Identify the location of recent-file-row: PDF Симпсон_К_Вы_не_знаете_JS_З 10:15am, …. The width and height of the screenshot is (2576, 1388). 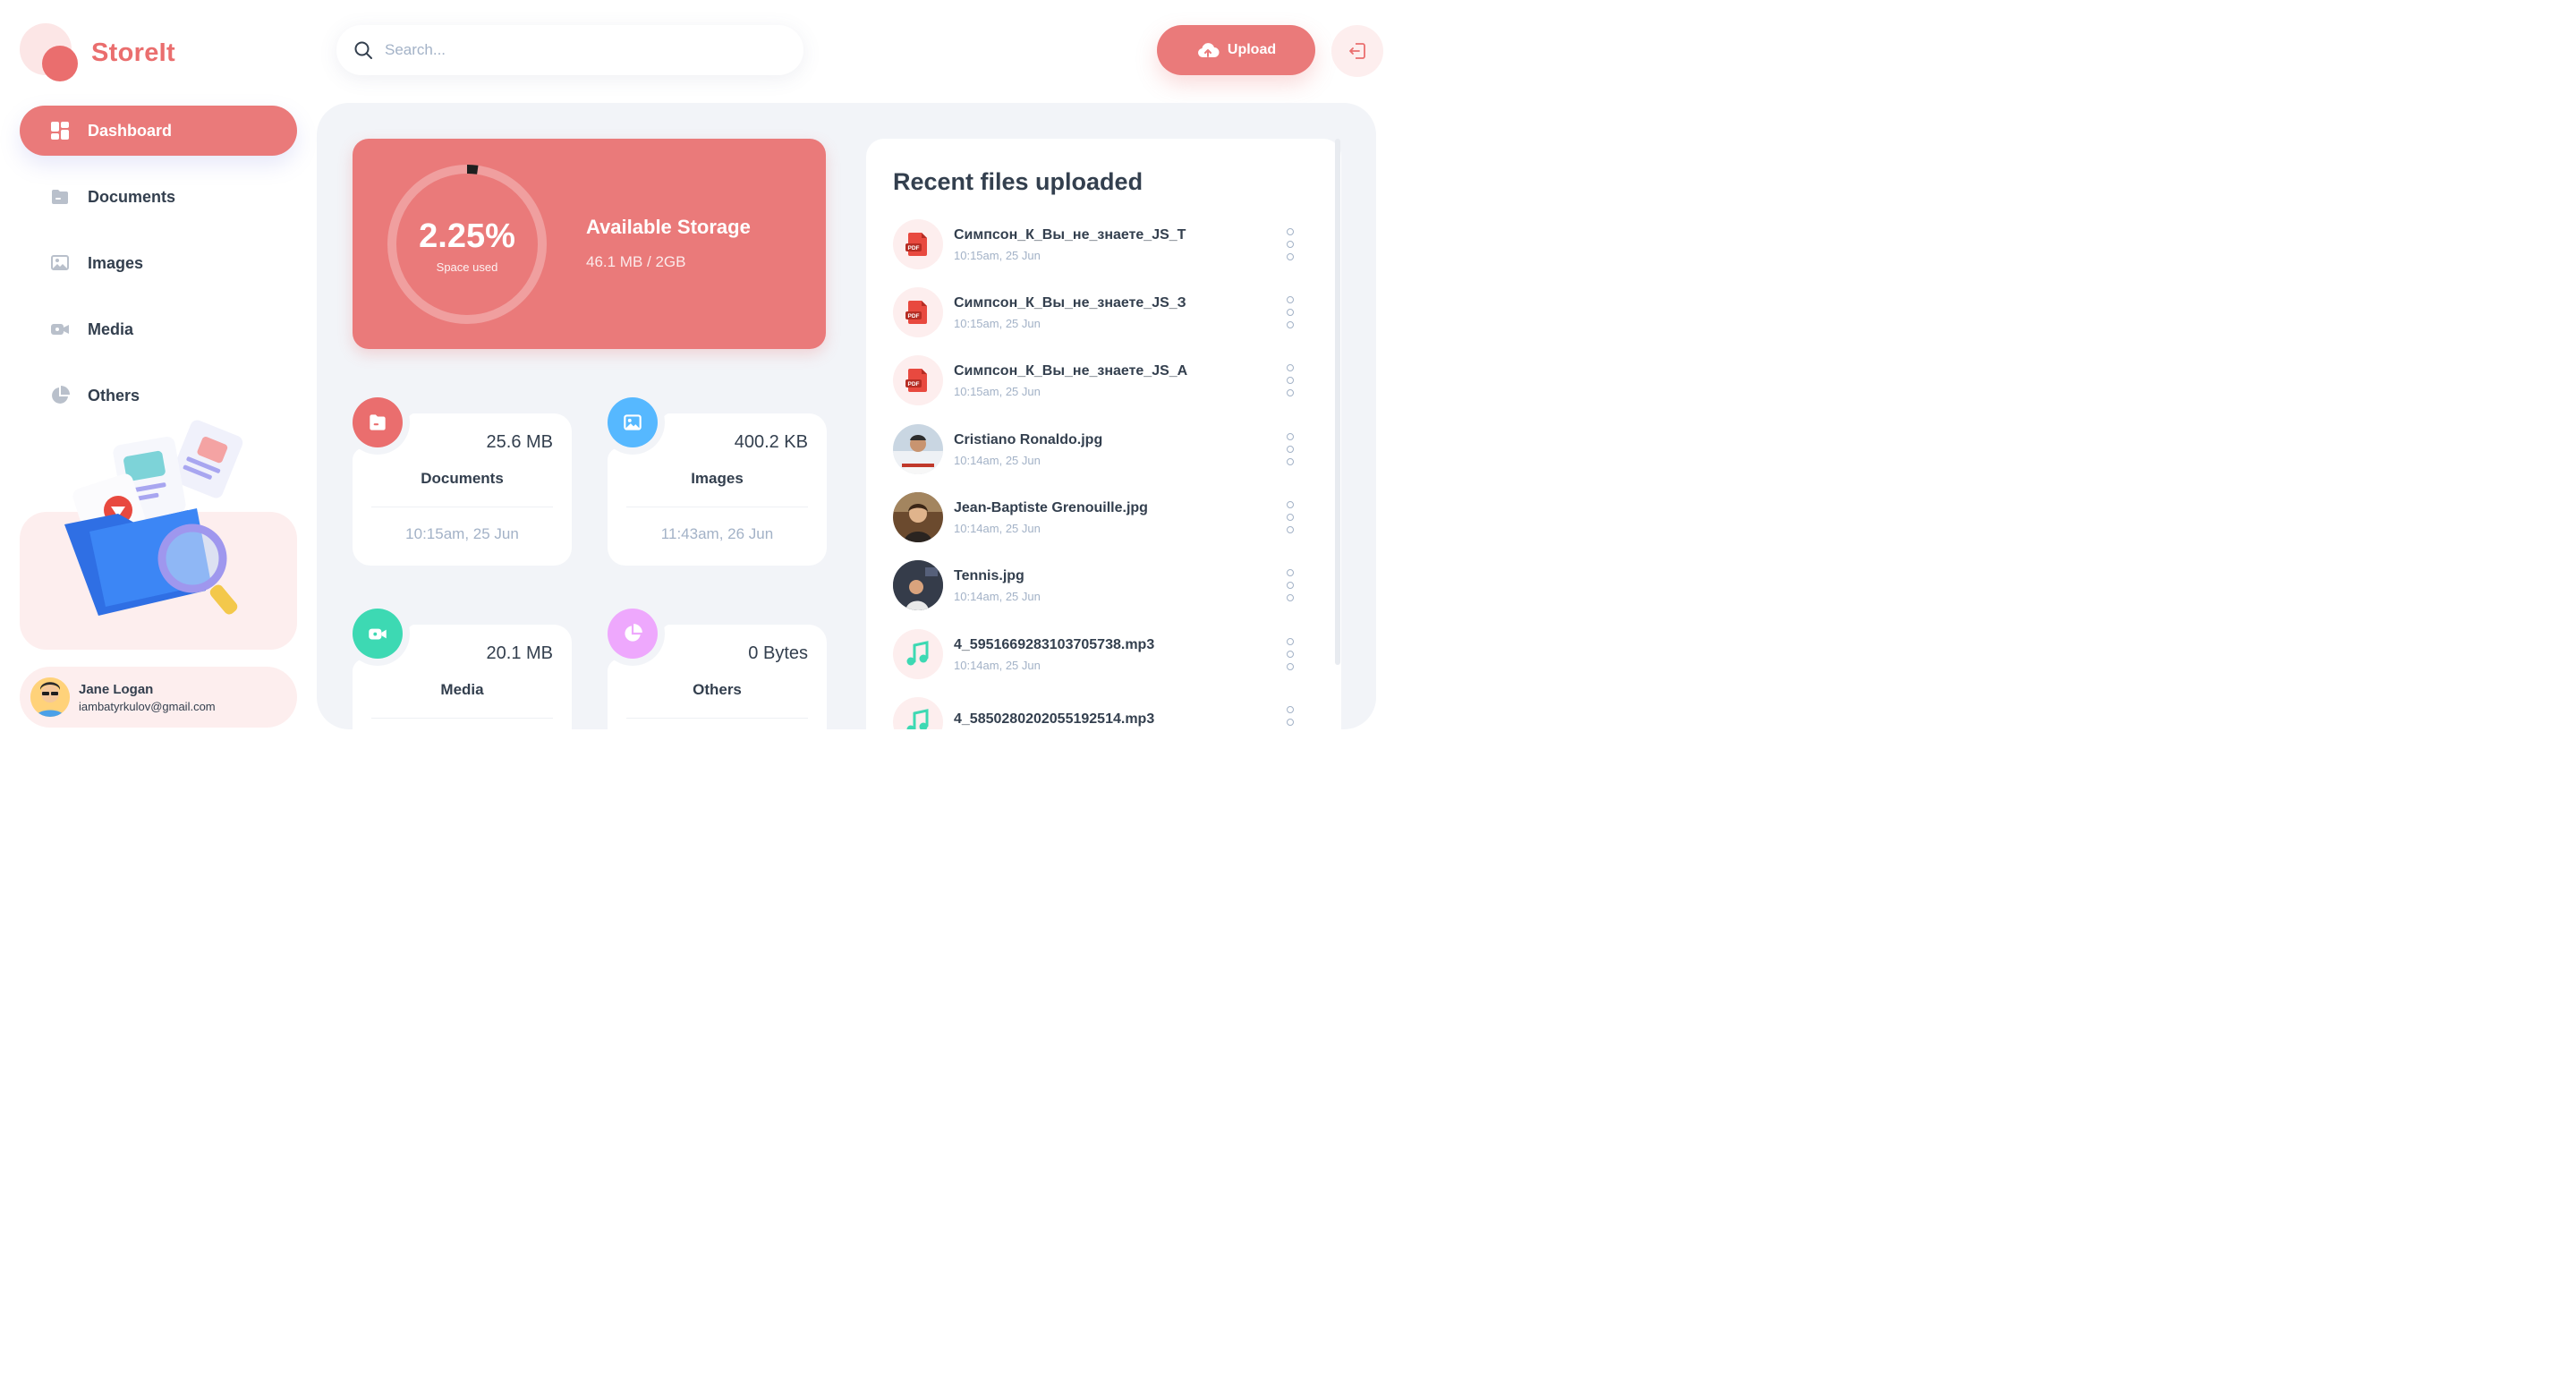
(1103, 312).